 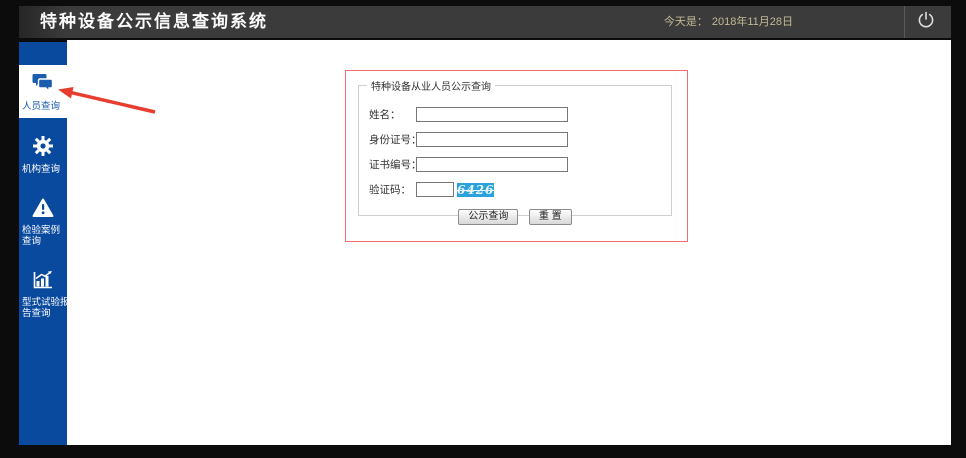 I want to click on power-icon, so click(x=926, y=22).